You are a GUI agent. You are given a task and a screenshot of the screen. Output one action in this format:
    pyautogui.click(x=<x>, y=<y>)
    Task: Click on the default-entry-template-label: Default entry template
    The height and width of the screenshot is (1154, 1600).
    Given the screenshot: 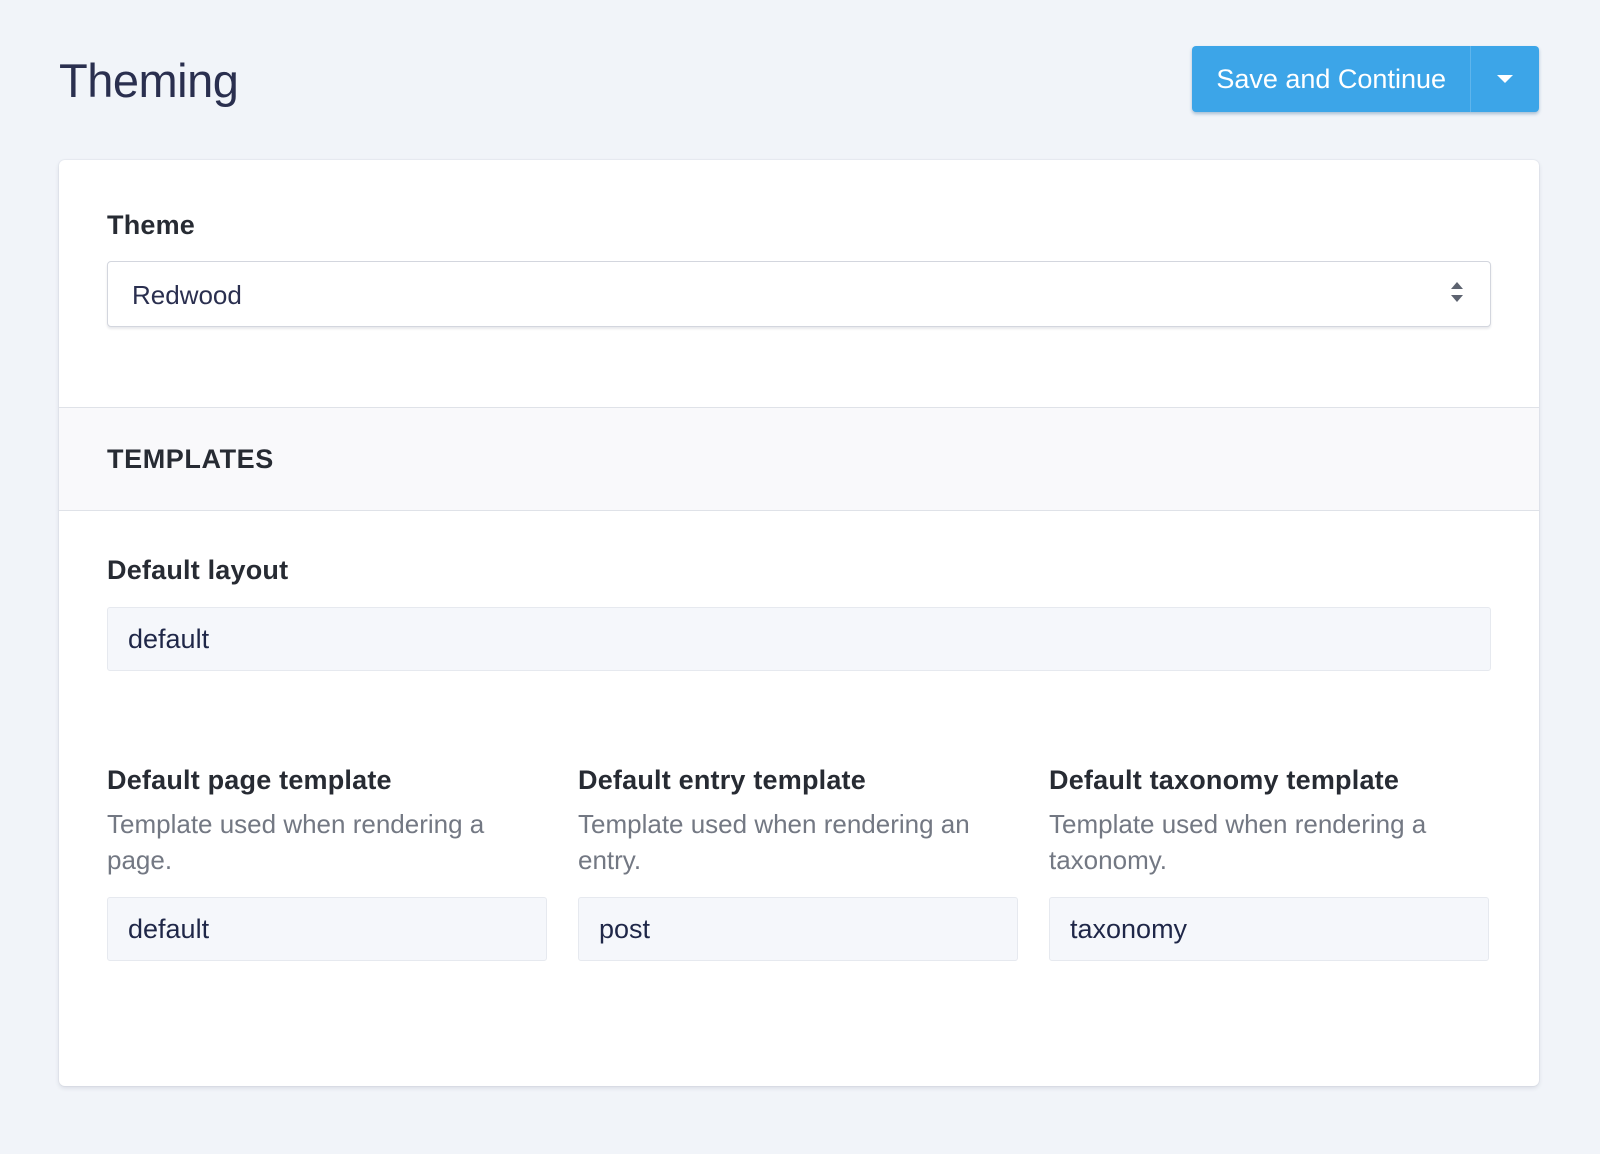 What is the action you would take?
    pyautogui.click(x=722, y=780)
    